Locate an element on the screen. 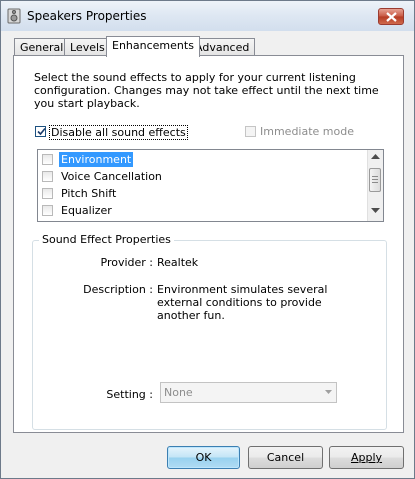  close-icon is located at coordinates (391, 17).